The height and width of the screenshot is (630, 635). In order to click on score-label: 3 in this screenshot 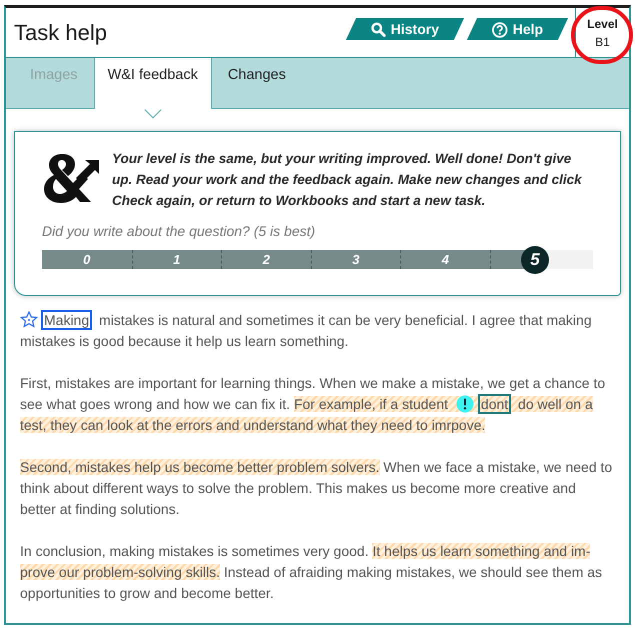, I will do `click(356, 259)`.